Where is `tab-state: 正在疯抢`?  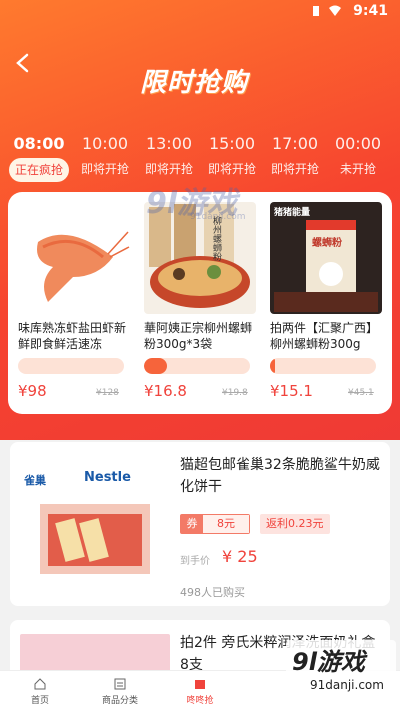 tab-state: 正在疯抢 is located at coordinates (39, 170).